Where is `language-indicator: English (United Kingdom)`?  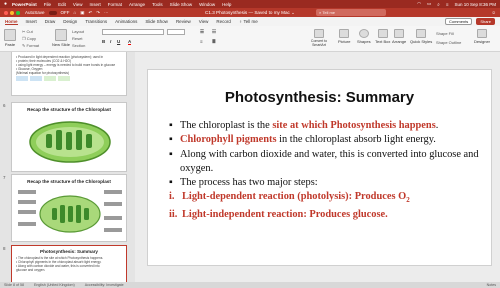
language-indicator: English (United Kingdom) is located at coordinates (54, 285).